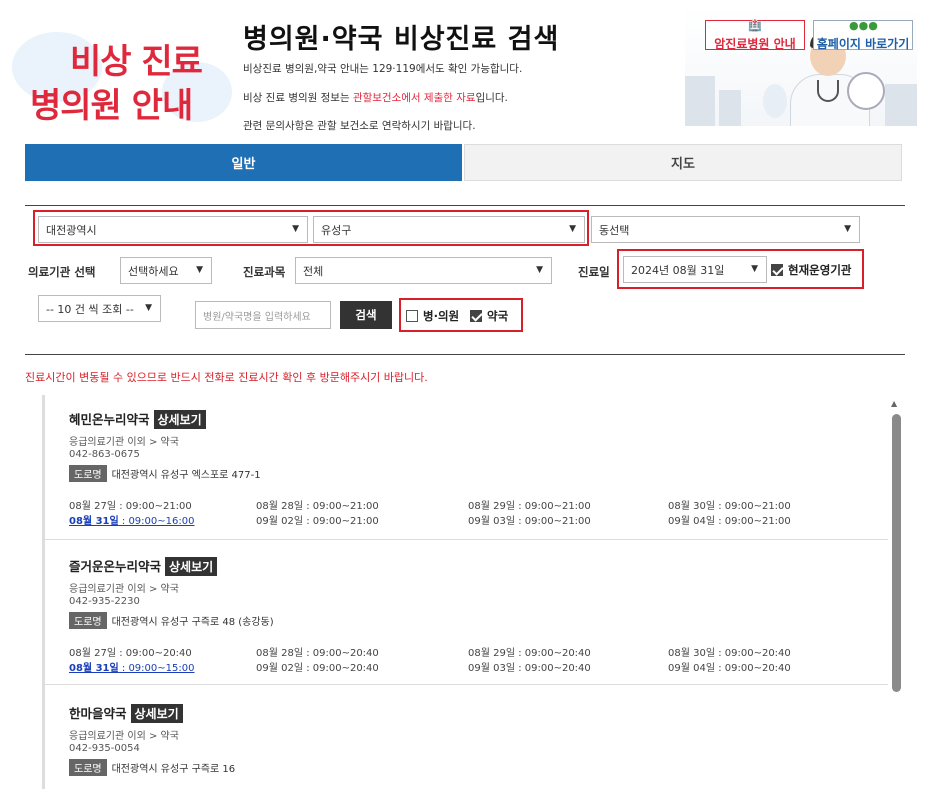  What do you see at coordinates (165, 473) in the screenshot?
I see `address: 도로명 대전광역시 유성구 엑스포로 477-1` at bounding box center [165, 473].